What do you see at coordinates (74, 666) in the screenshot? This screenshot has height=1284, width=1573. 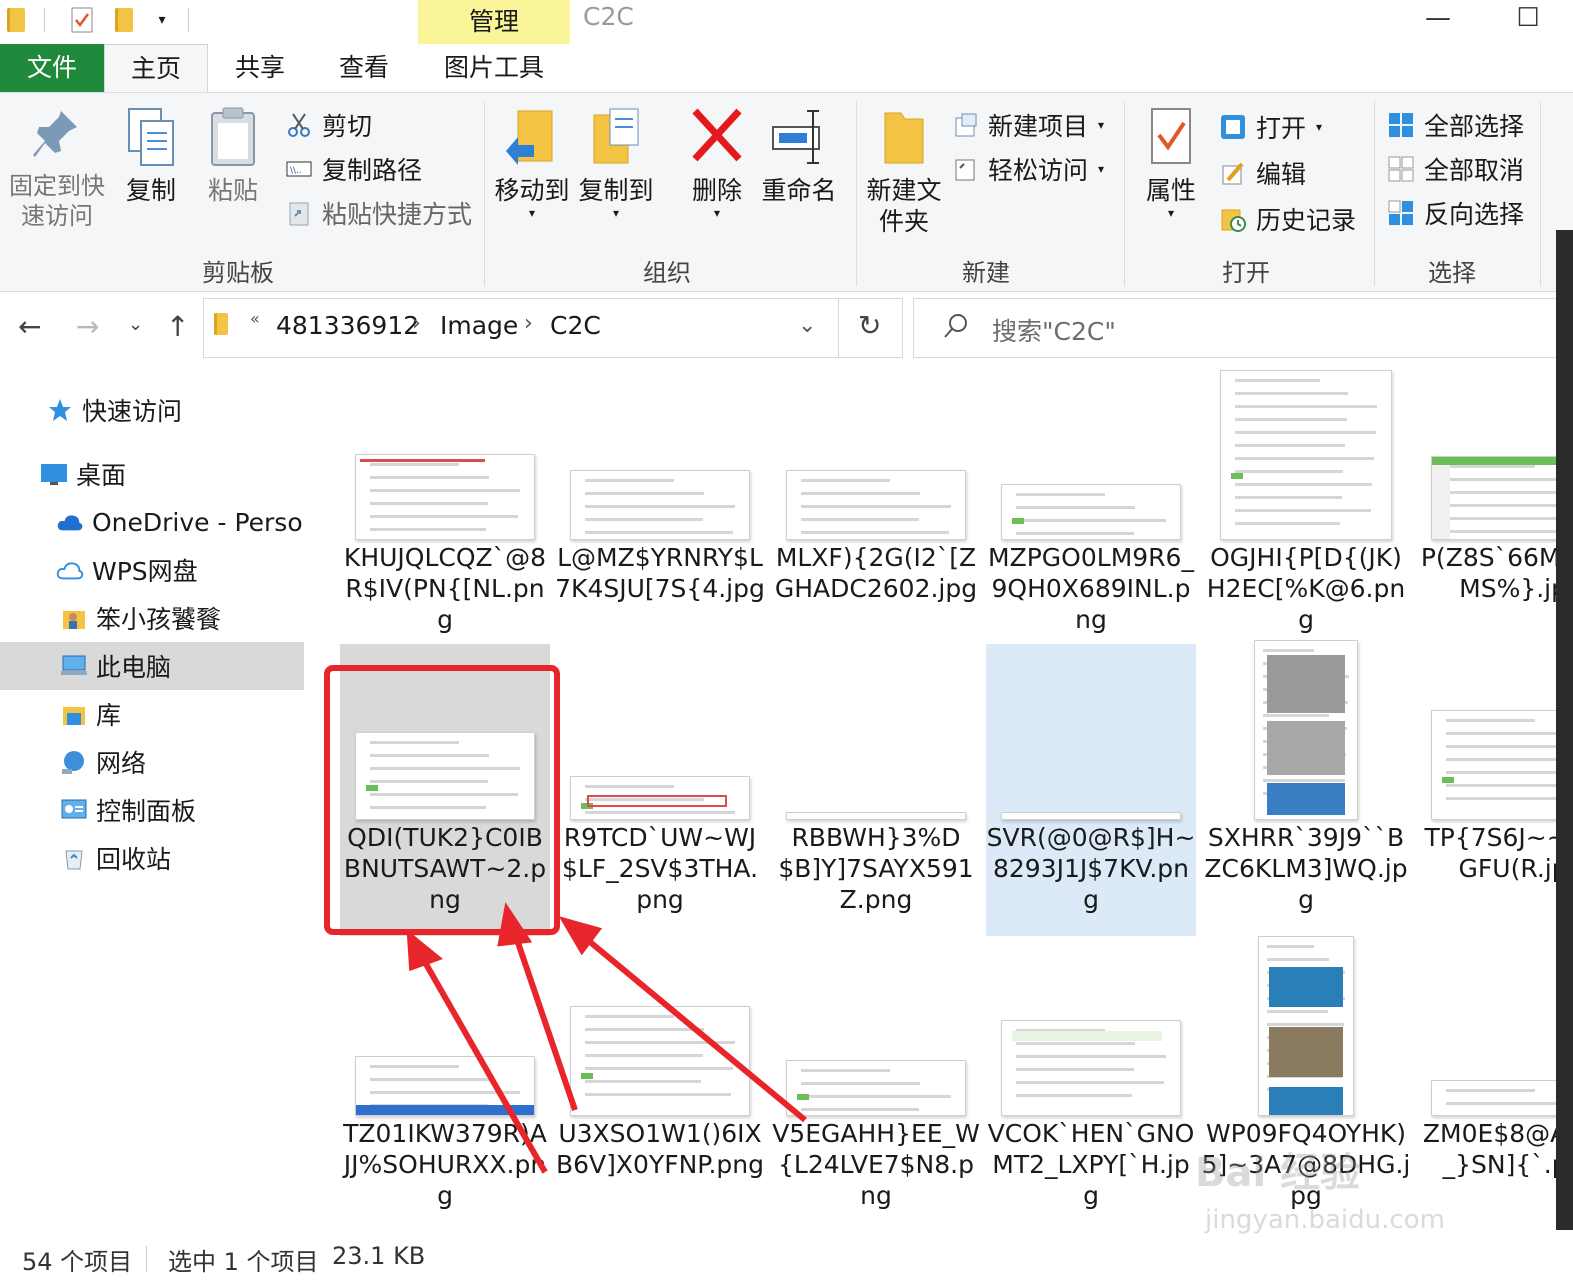 I see `computer-icon` at bounding box center [74, 666].